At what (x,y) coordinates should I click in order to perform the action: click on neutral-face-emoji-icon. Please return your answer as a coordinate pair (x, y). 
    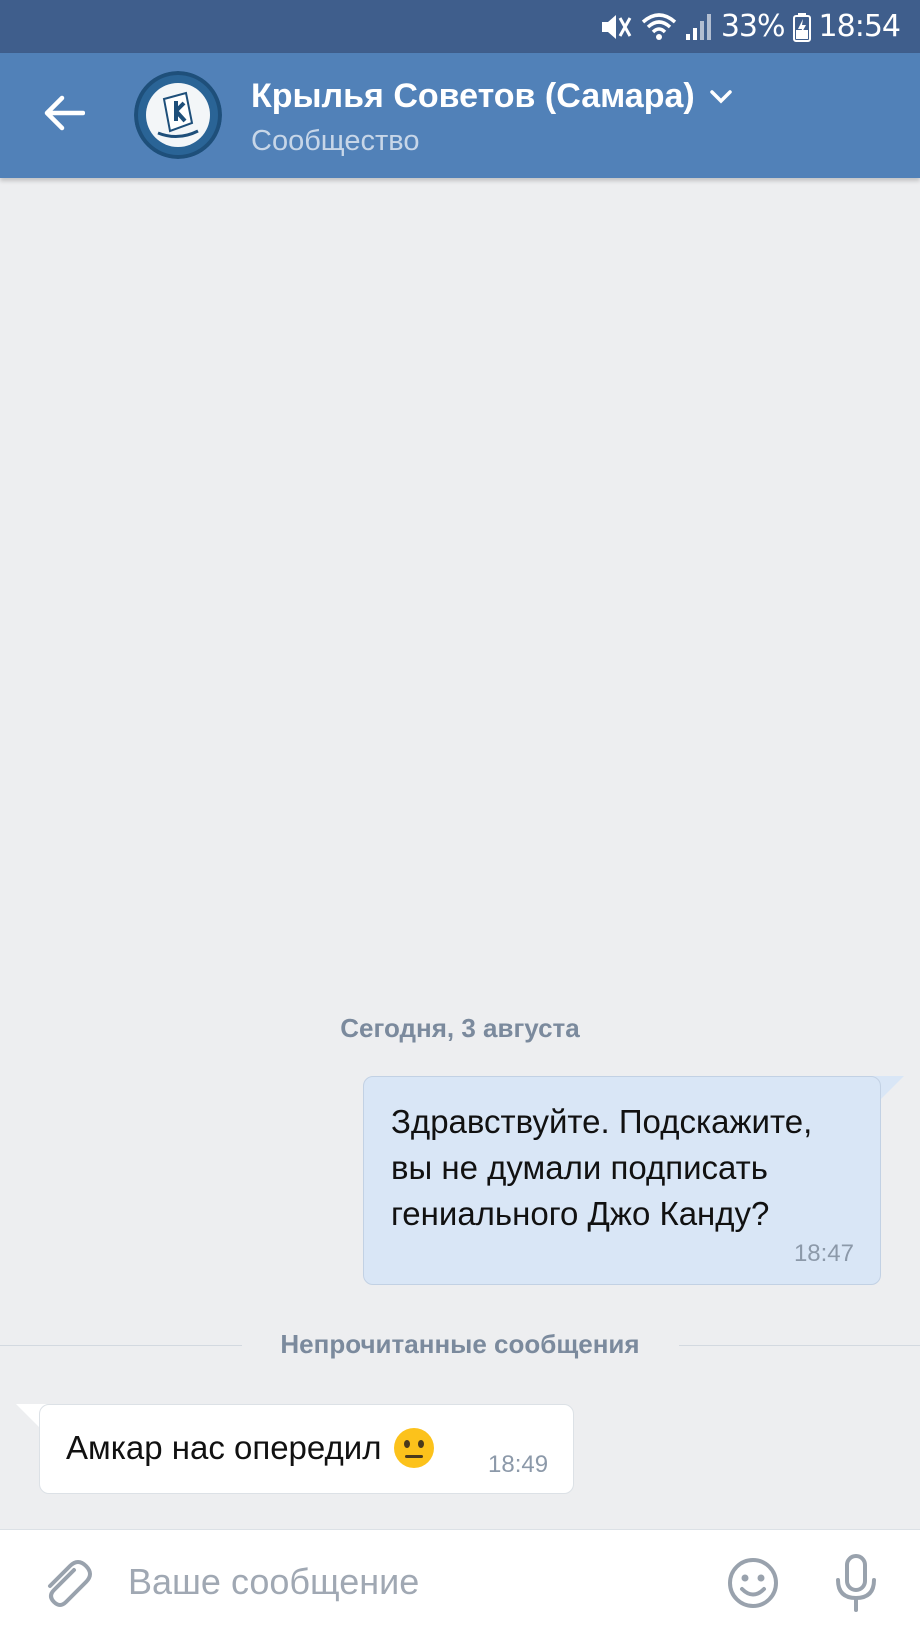
    Looking at the image, I should click on (414, 1448).